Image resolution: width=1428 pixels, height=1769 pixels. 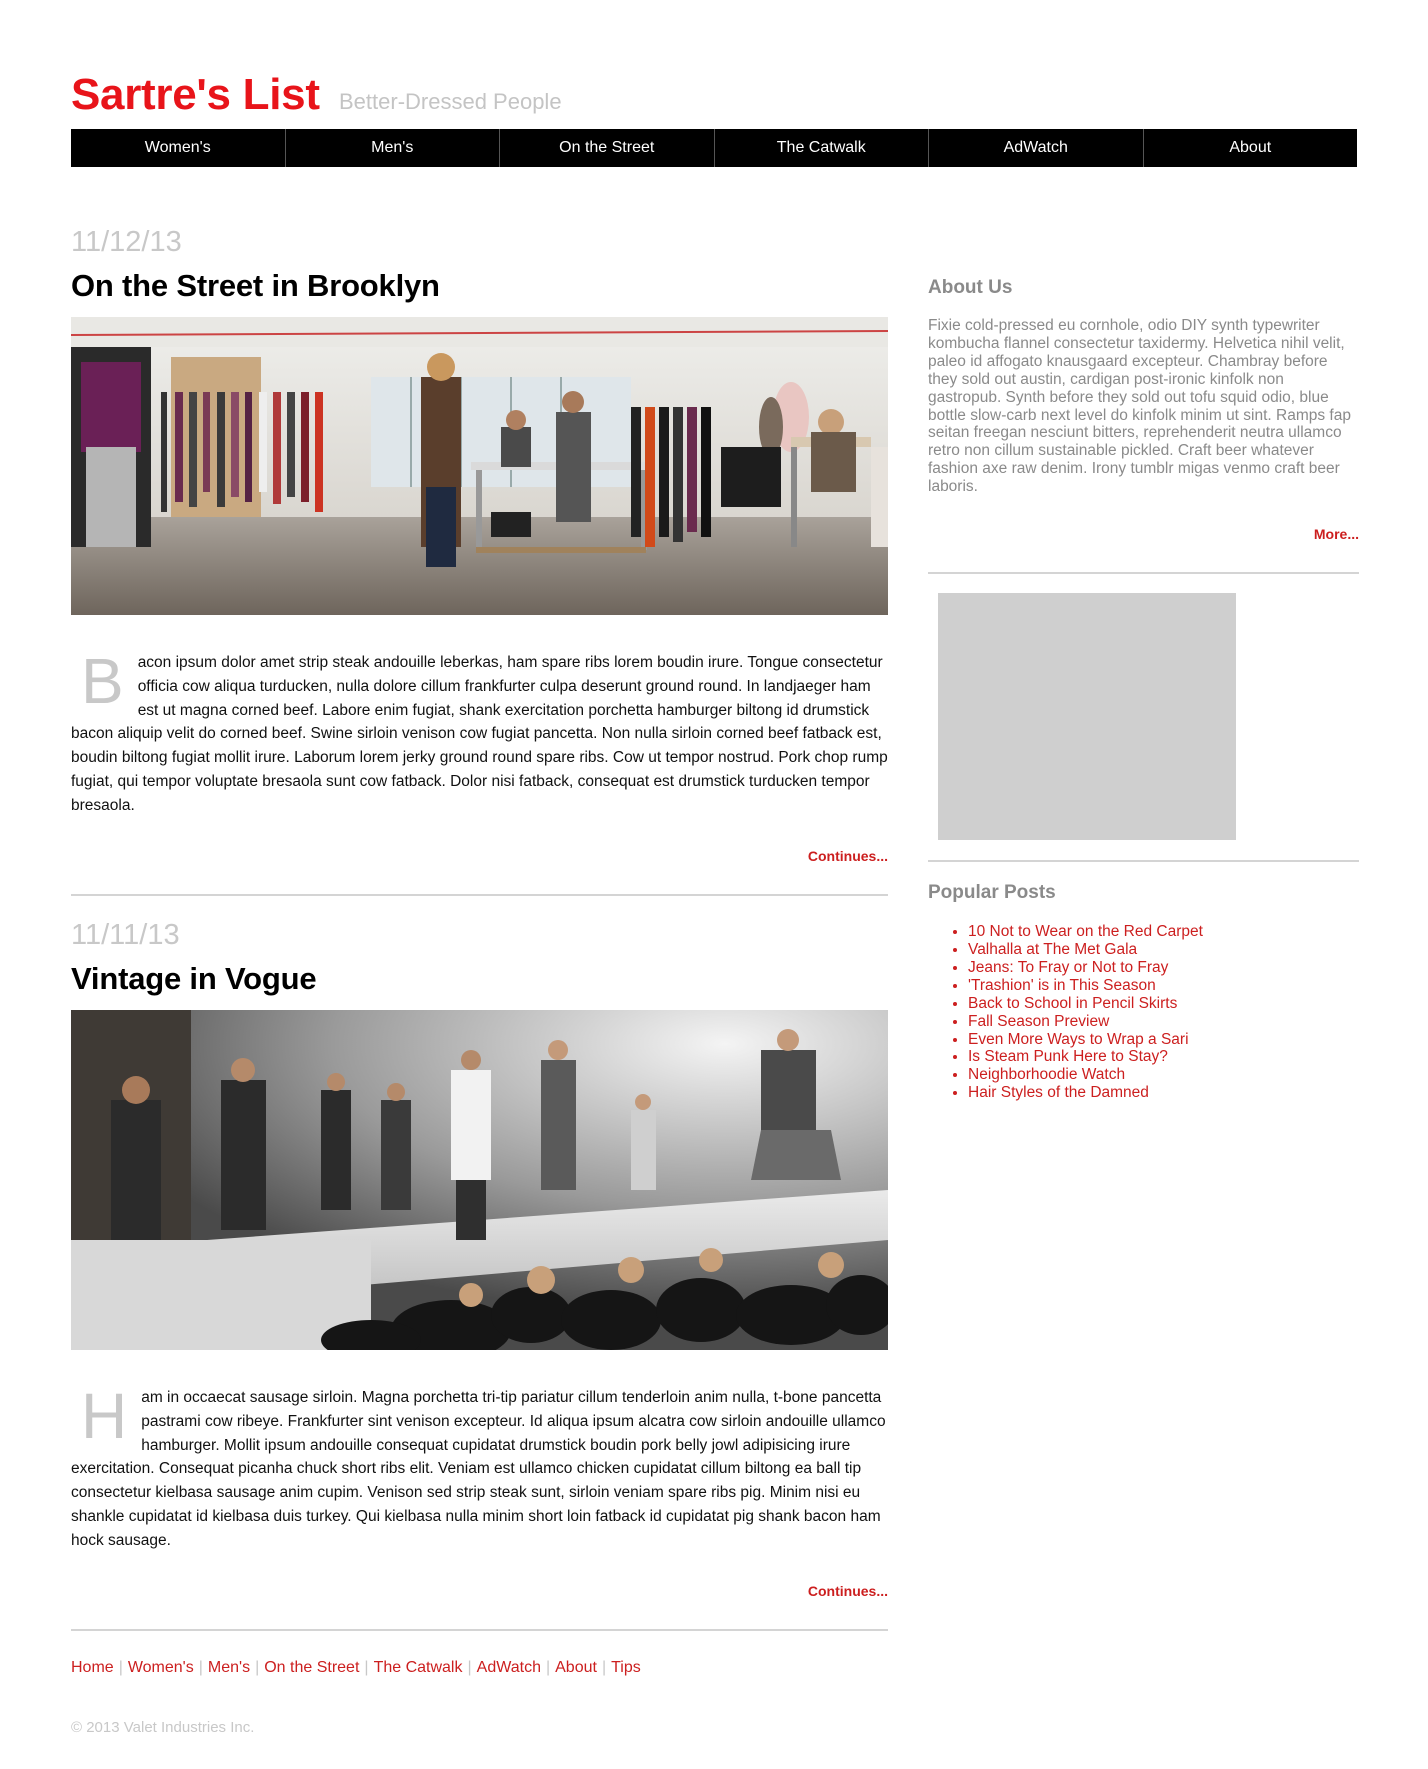 I want to click on footer-link-home: Home, so click(x=92, y=1667).